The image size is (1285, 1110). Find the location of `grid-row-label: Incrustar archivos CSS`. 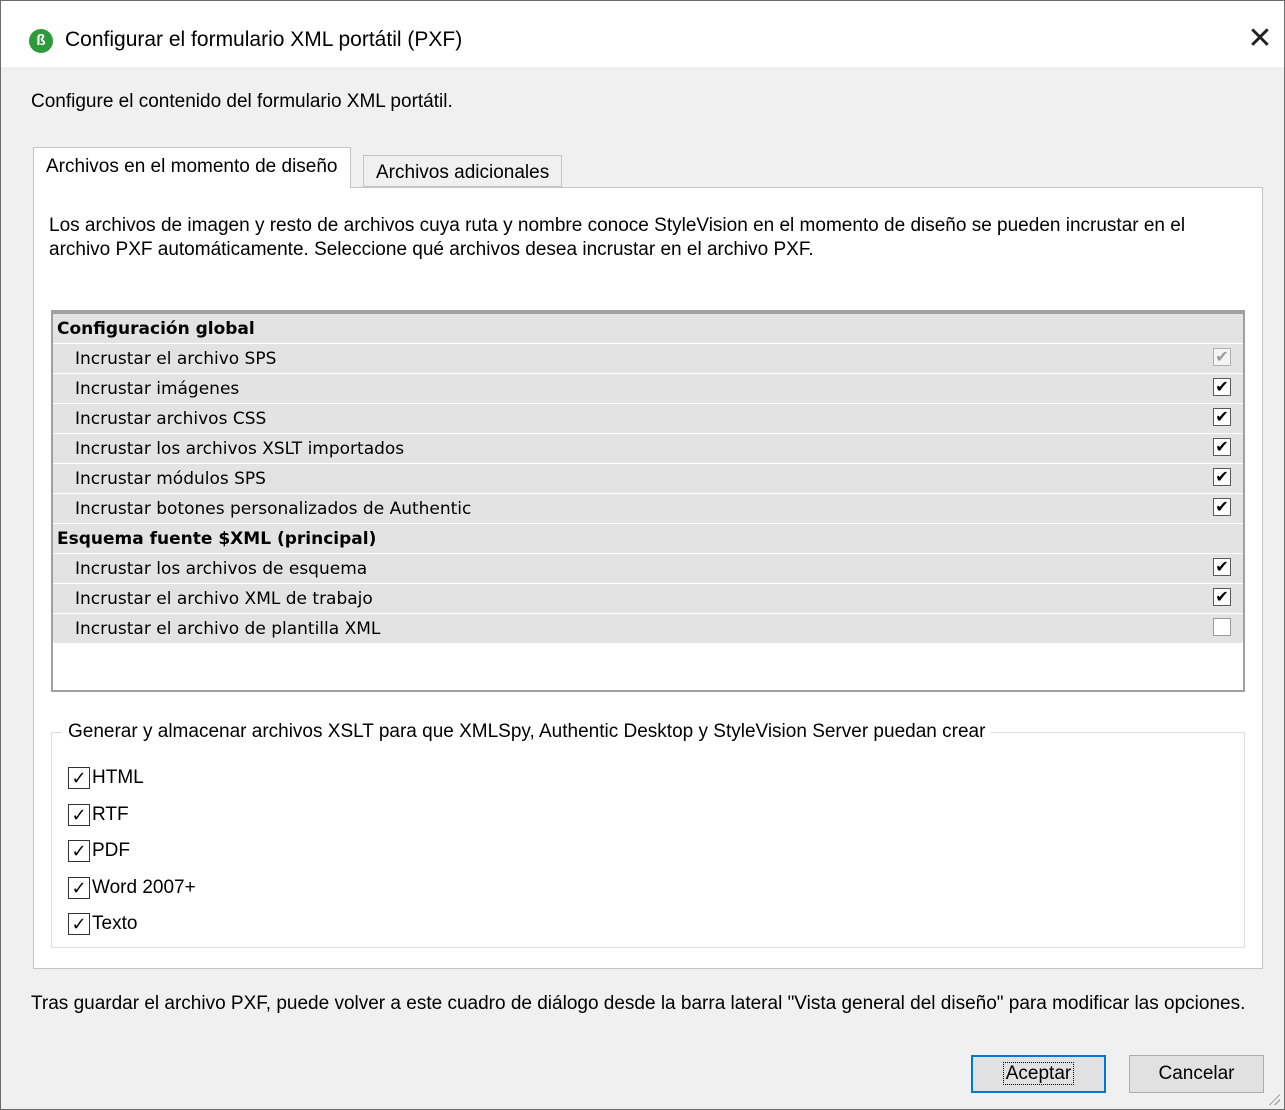

grid-row-label: Incrustar archivos CSS is located at coordinates (171, 419).